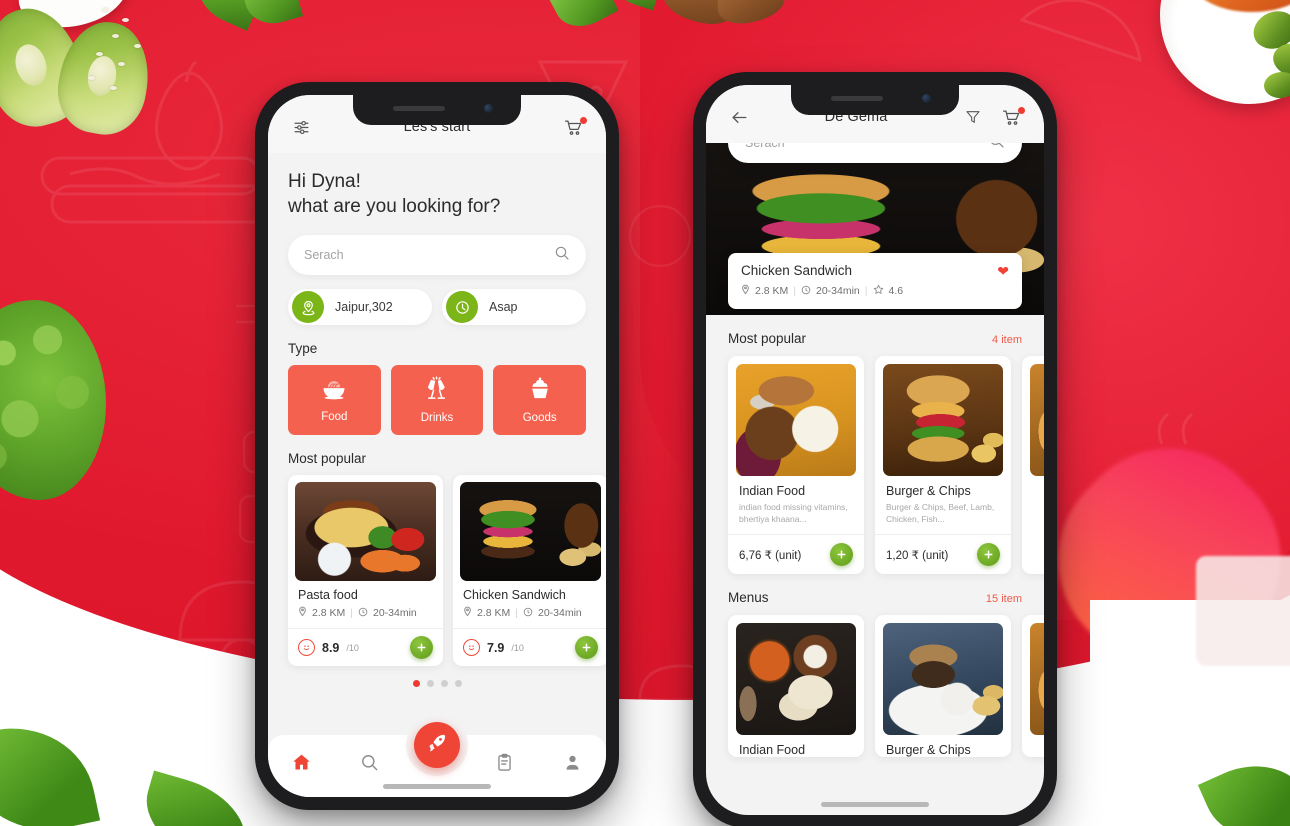 The width and height of the screenshot is (1290, 826). What do you see at coordinates (334, 391) in the screenshot?
I see `noodle-bowl-icon` at bounding box center [334, 391].